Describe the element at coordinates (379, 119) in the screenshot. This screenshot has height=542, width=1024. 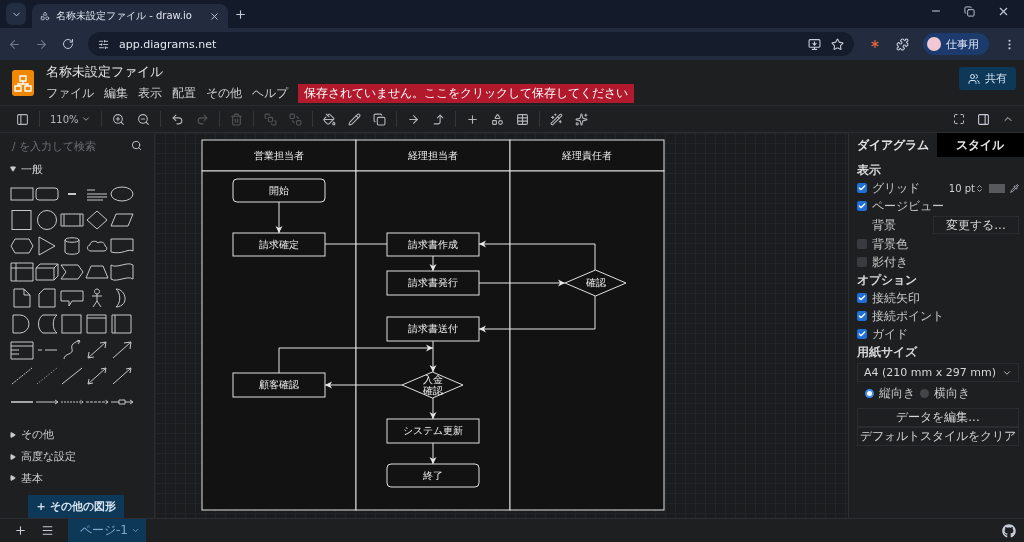
I see `copy-icon` at that location.